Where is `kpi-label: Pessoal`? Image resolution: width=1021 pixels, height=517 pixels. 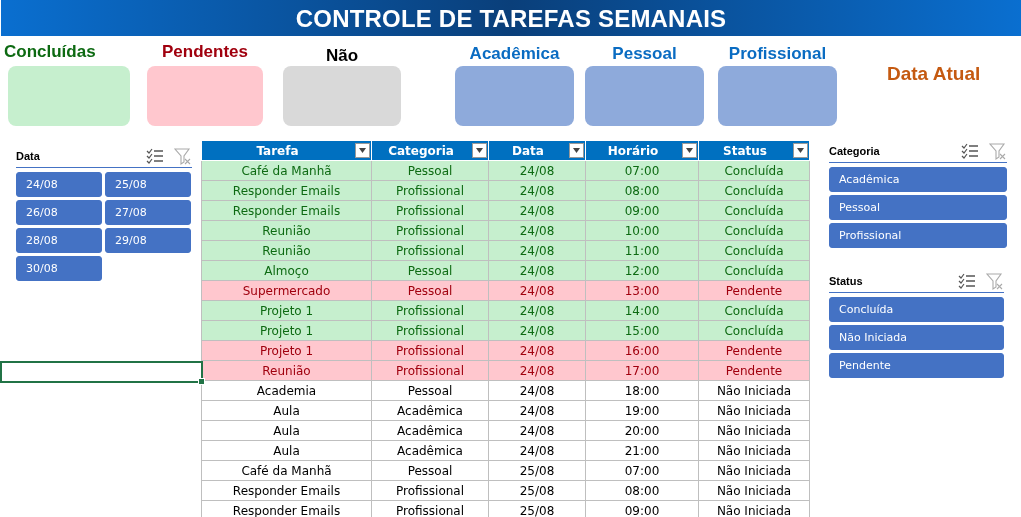
kpi-label: Pessoal is located at coordinates (644, 54).